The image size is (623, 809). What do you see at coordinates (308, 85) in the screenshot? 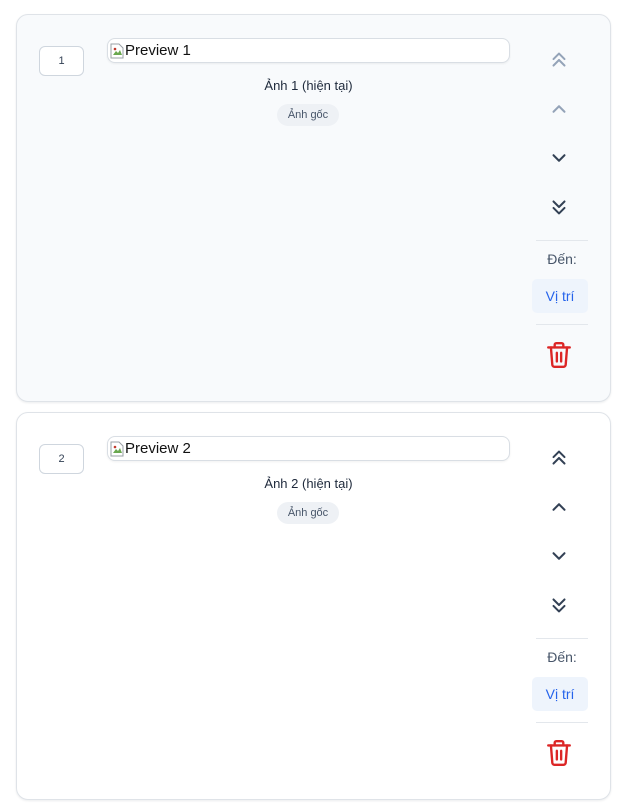
I see `image-caption: Ảnh 1 (hiện tại)` at bounding box center [308, 85].